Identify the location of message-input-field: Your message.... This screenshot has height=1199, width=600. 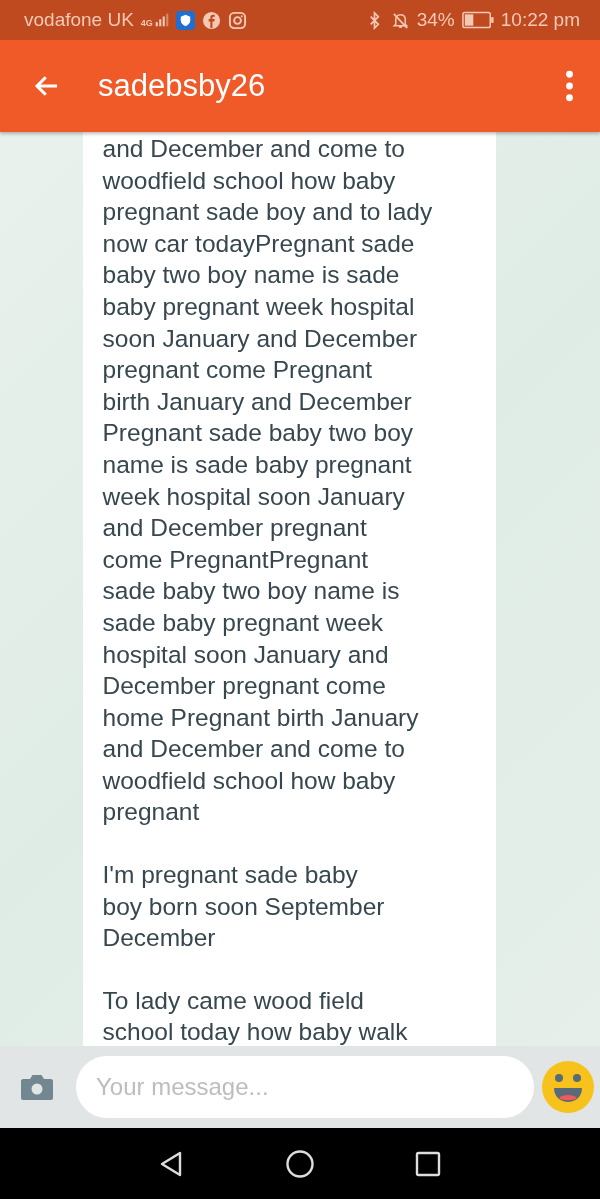
(305, 1087).